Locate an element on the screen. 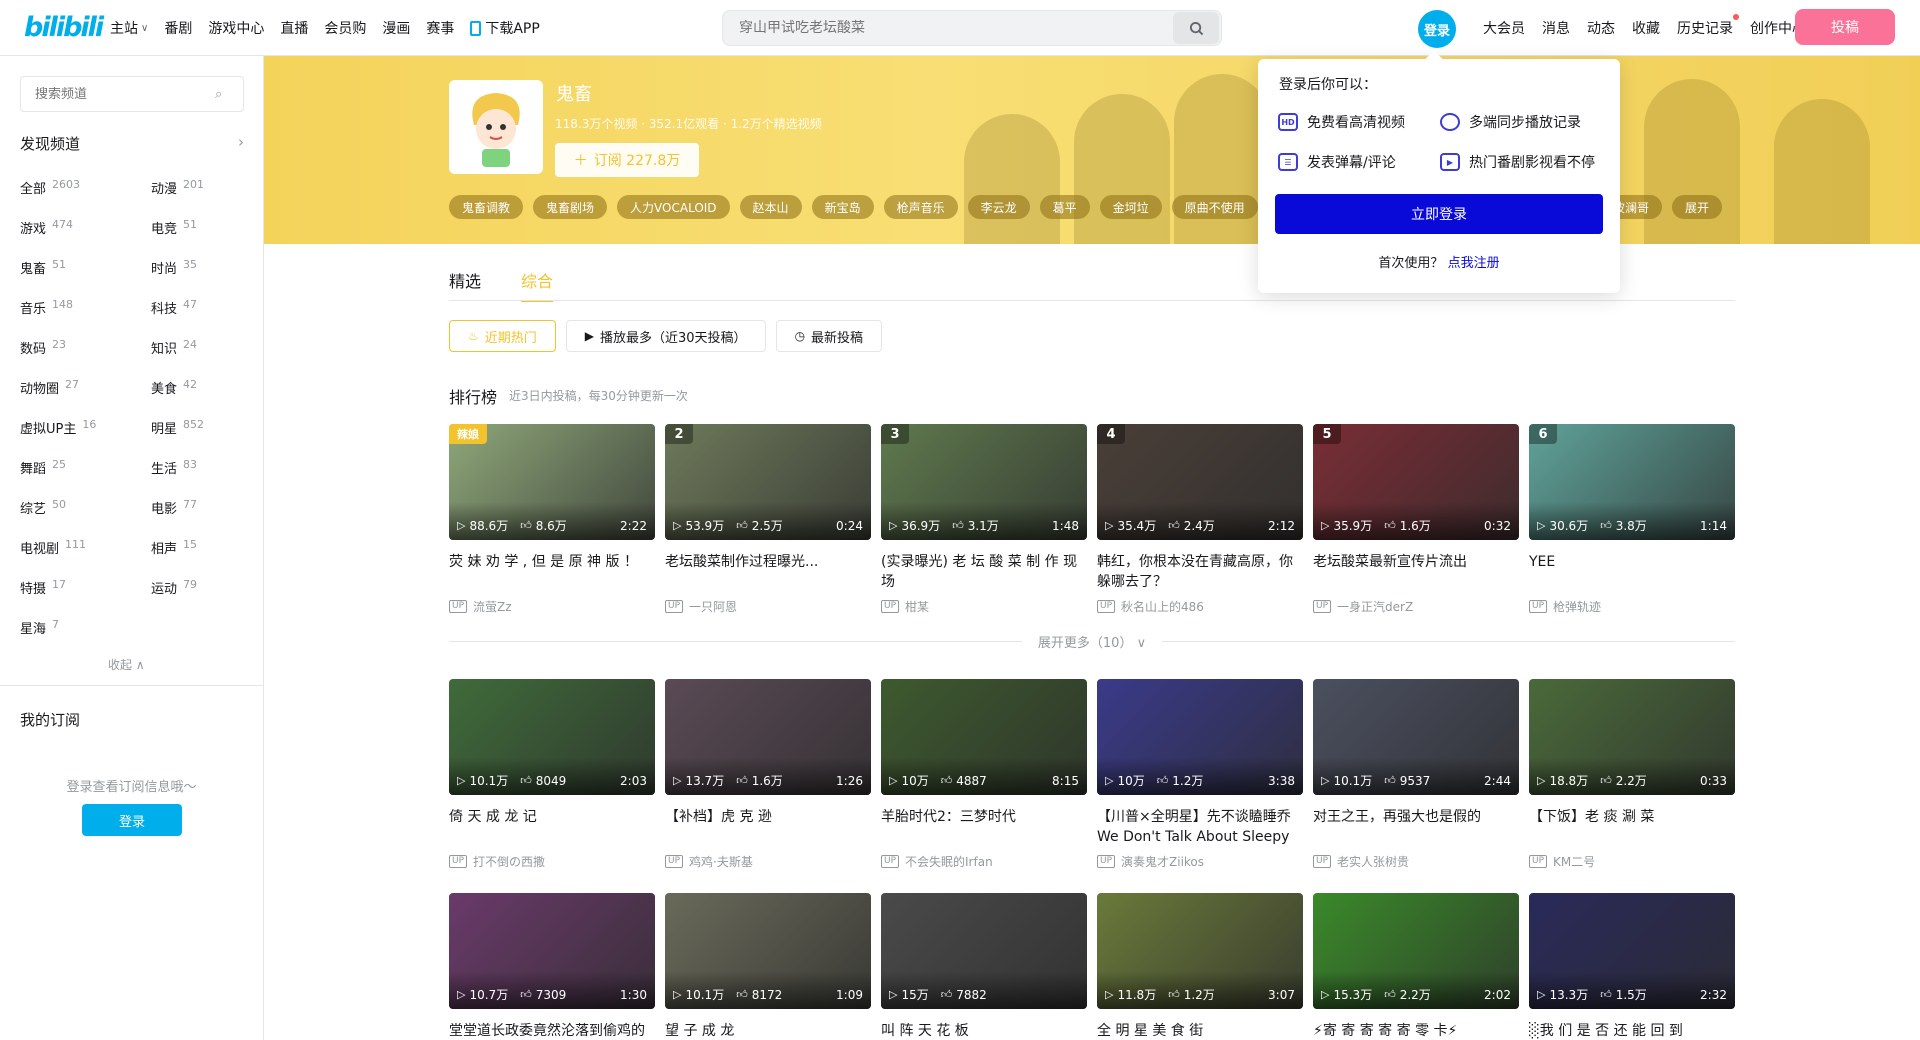 The image size is (1920, 1040). video-card: 2 ▷ 53.9万 👍︎ 2.5万 0:24 老坛酸菜制作过程曝光... UP 一只阿恩 is located at coordinates (768, 519).